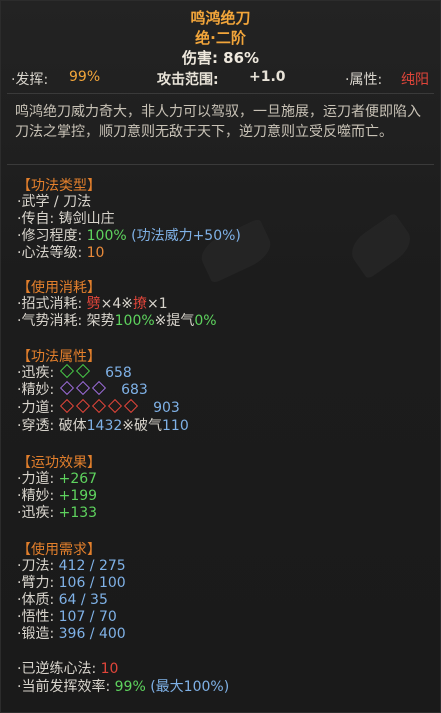 The width and height of the screenshot is (441, 713). Describe the element at coordinates (36, 583) in the screenshot. I see `requirement-label: ·臂力:` at that location.